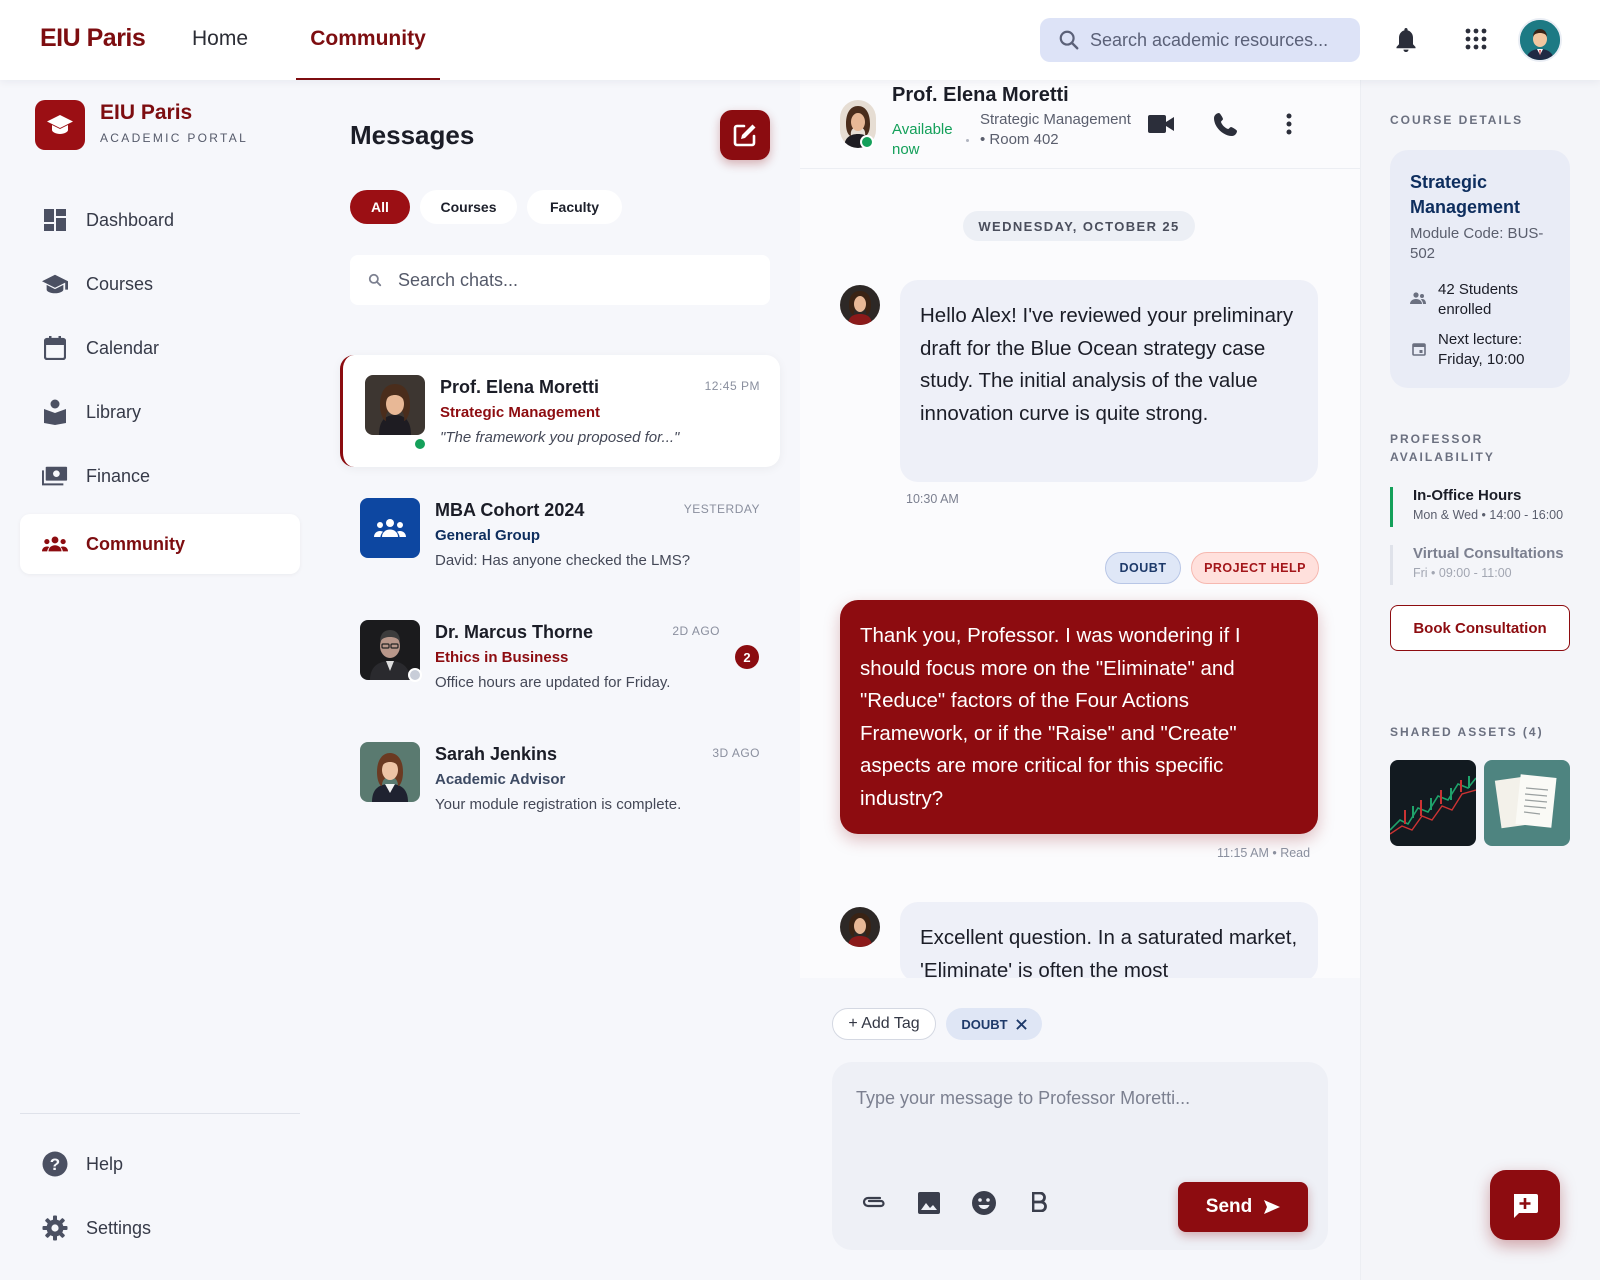  What do you see at coordinates (415, 675) in the screenshot?
I see `offline-status-dot` at bounding box center [415, 675].